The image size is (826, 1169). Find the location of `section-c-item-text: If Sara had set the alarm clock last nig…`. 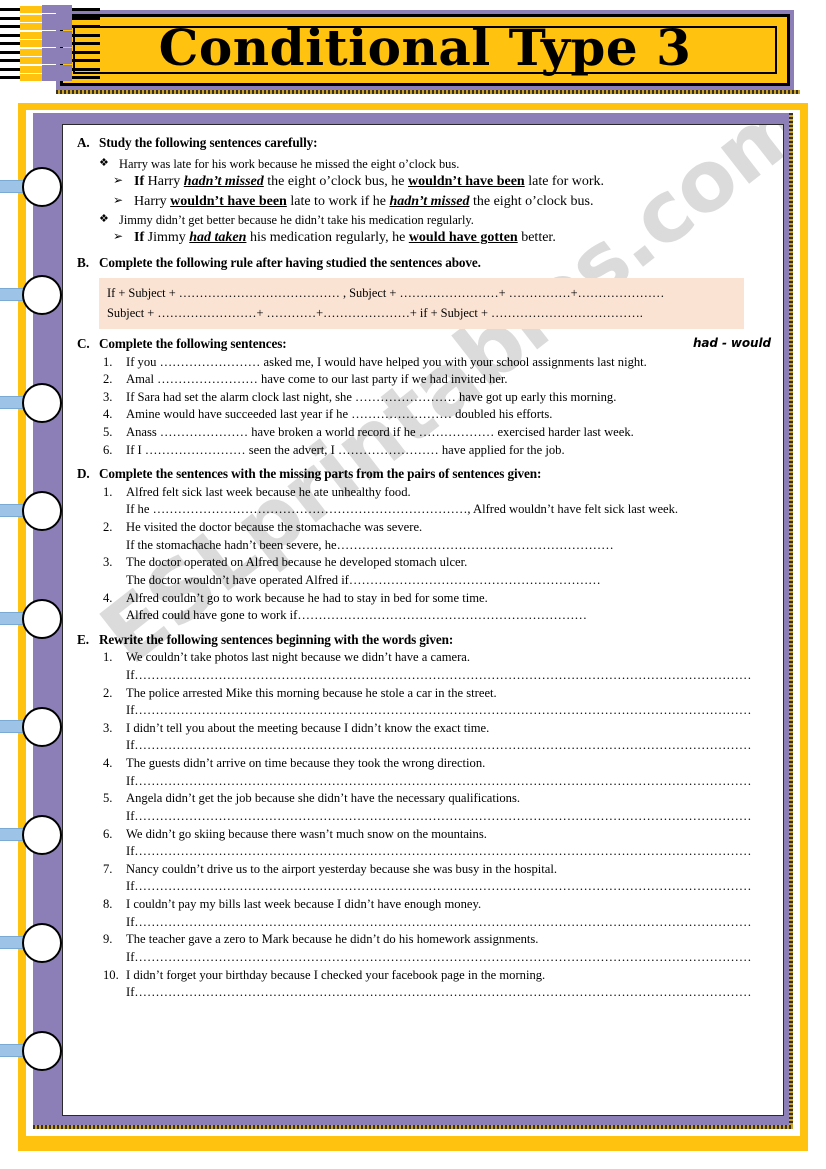

section-c-item-text: If Sara had set the alarm clock last nig… is located at coordinates (371, 396).